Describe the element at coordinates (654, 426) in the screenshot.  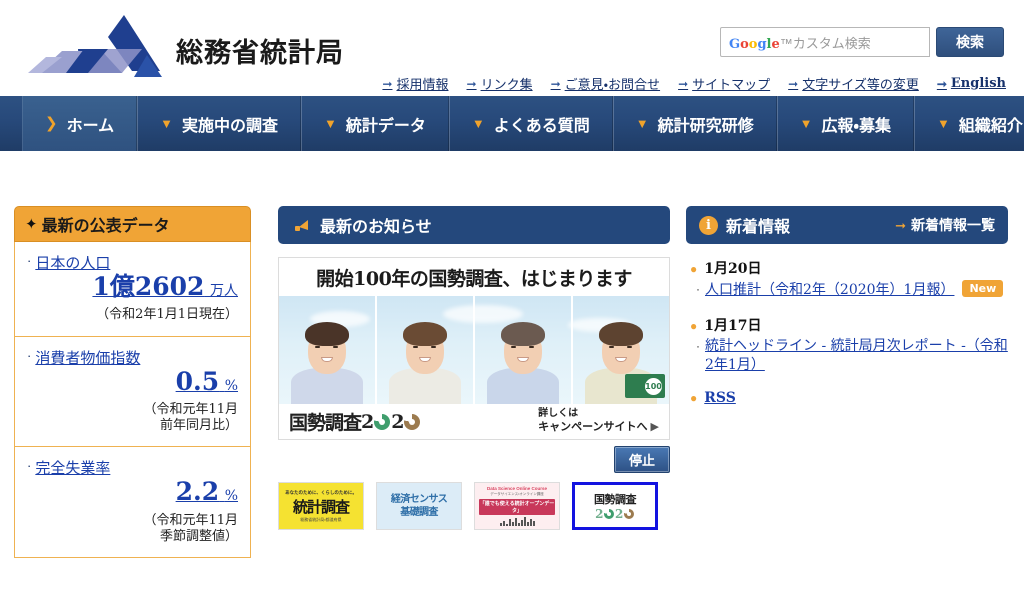
I see `play-triangle-icon: ▶` at that location.